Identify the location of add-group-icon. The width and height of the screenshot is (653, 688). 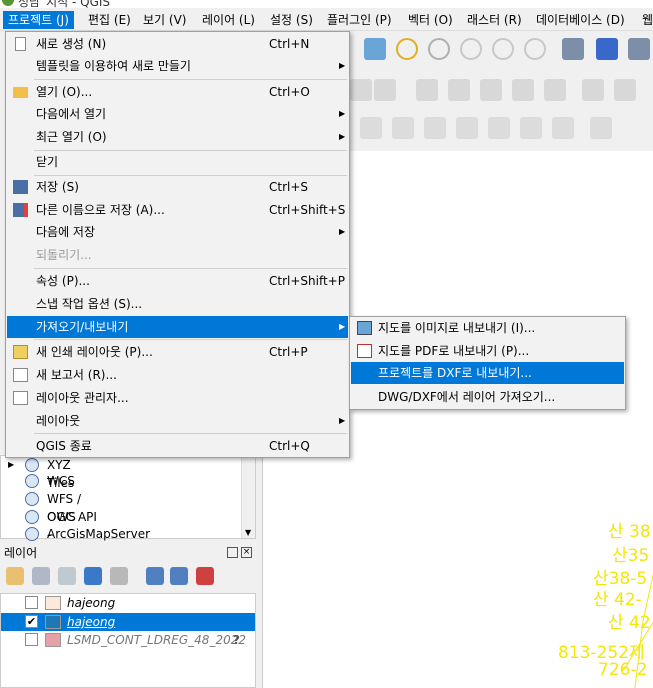
(41, 576).